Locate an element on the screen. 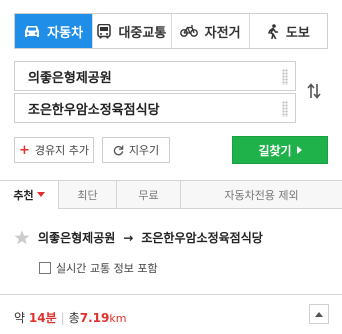 The height and width of the screenshot is (334, 342). chevron-up-icon is located at coordinates (319, 314).